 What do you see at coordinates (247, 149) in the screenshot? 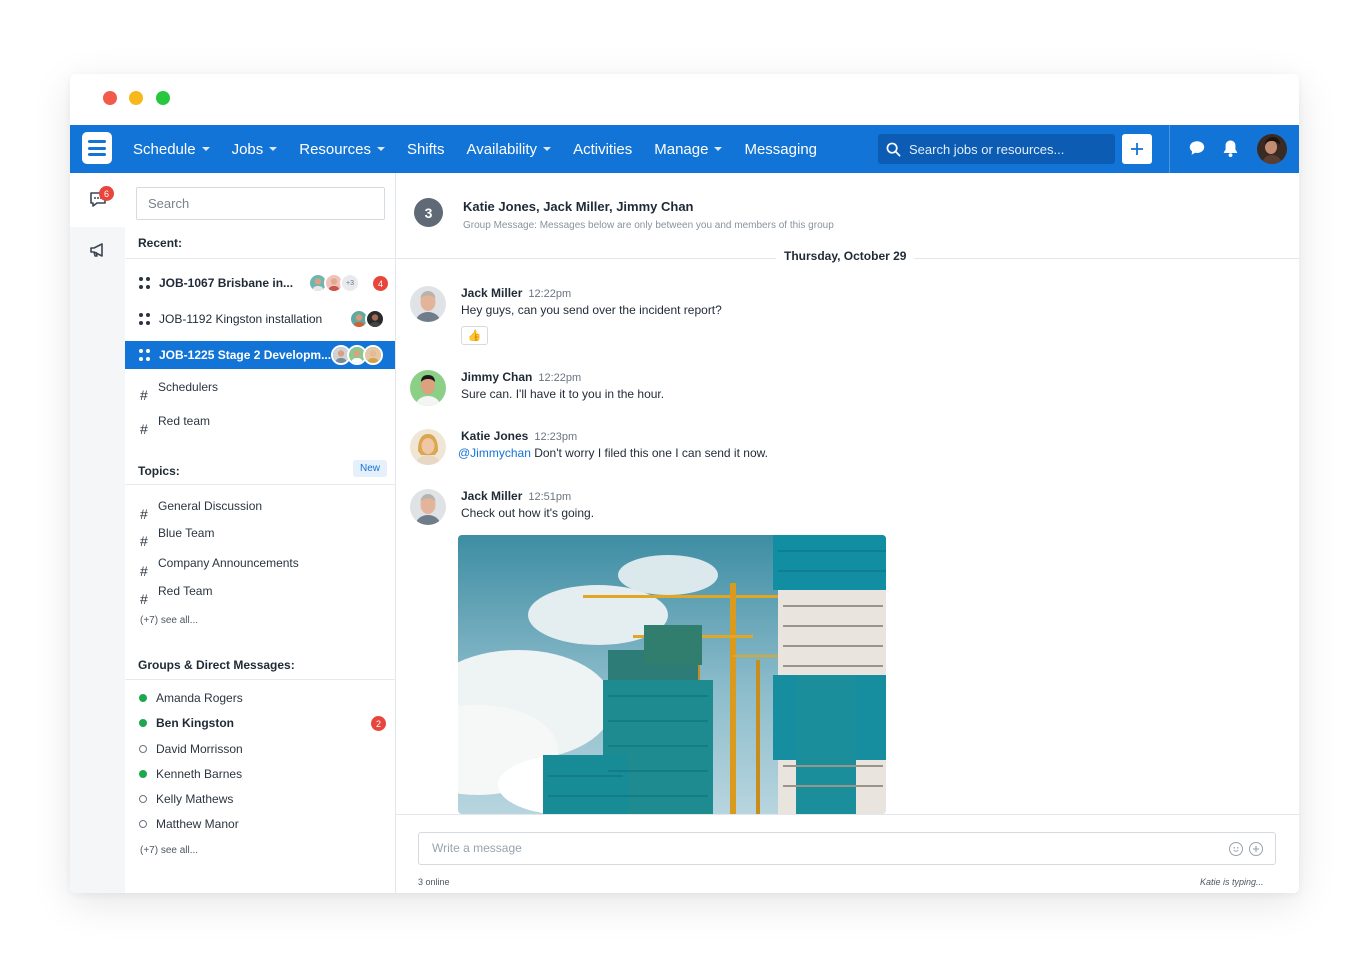
I see `nav-label: Jobs` at bounding box center [247, 149].